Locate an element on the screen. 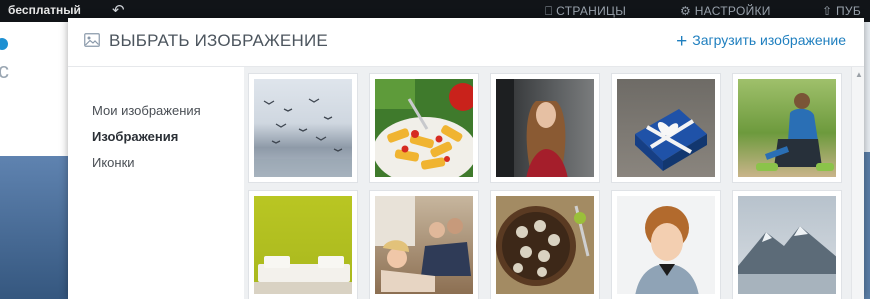 The image size is (870, 299). woman-image is located at coordinates (545, 128).